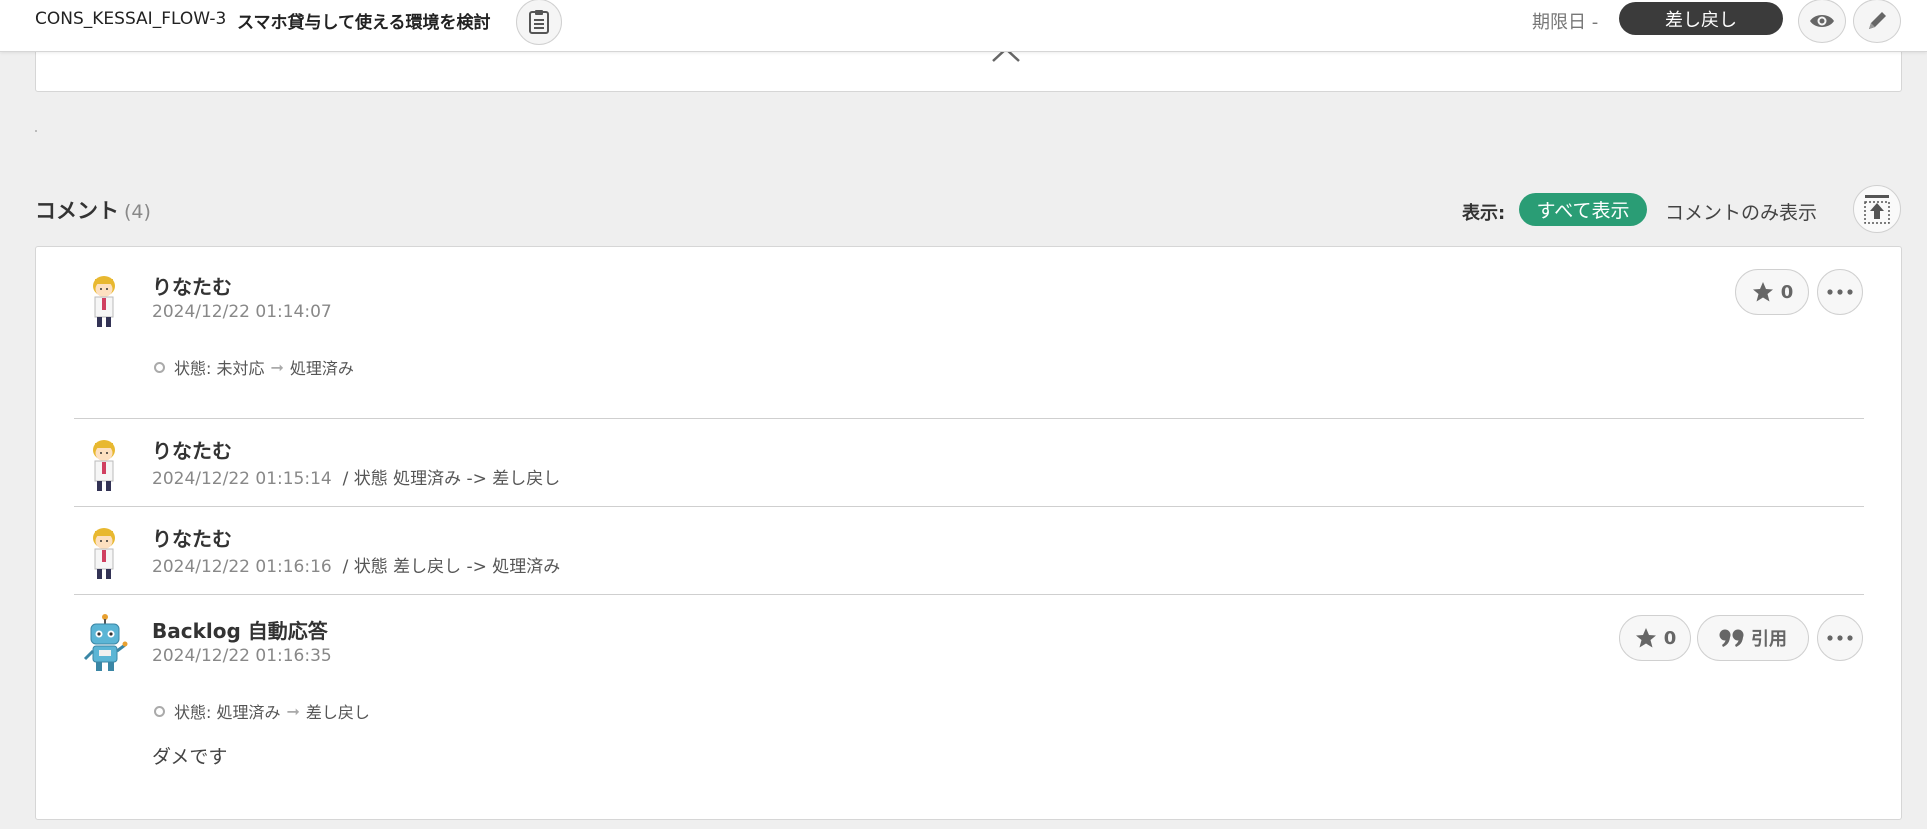 The image size is (1927, 829). What do you see at coordinates (190, 757) in the screenshot?
I see `comment-body: ダメです` at bounding box center [190, 757].